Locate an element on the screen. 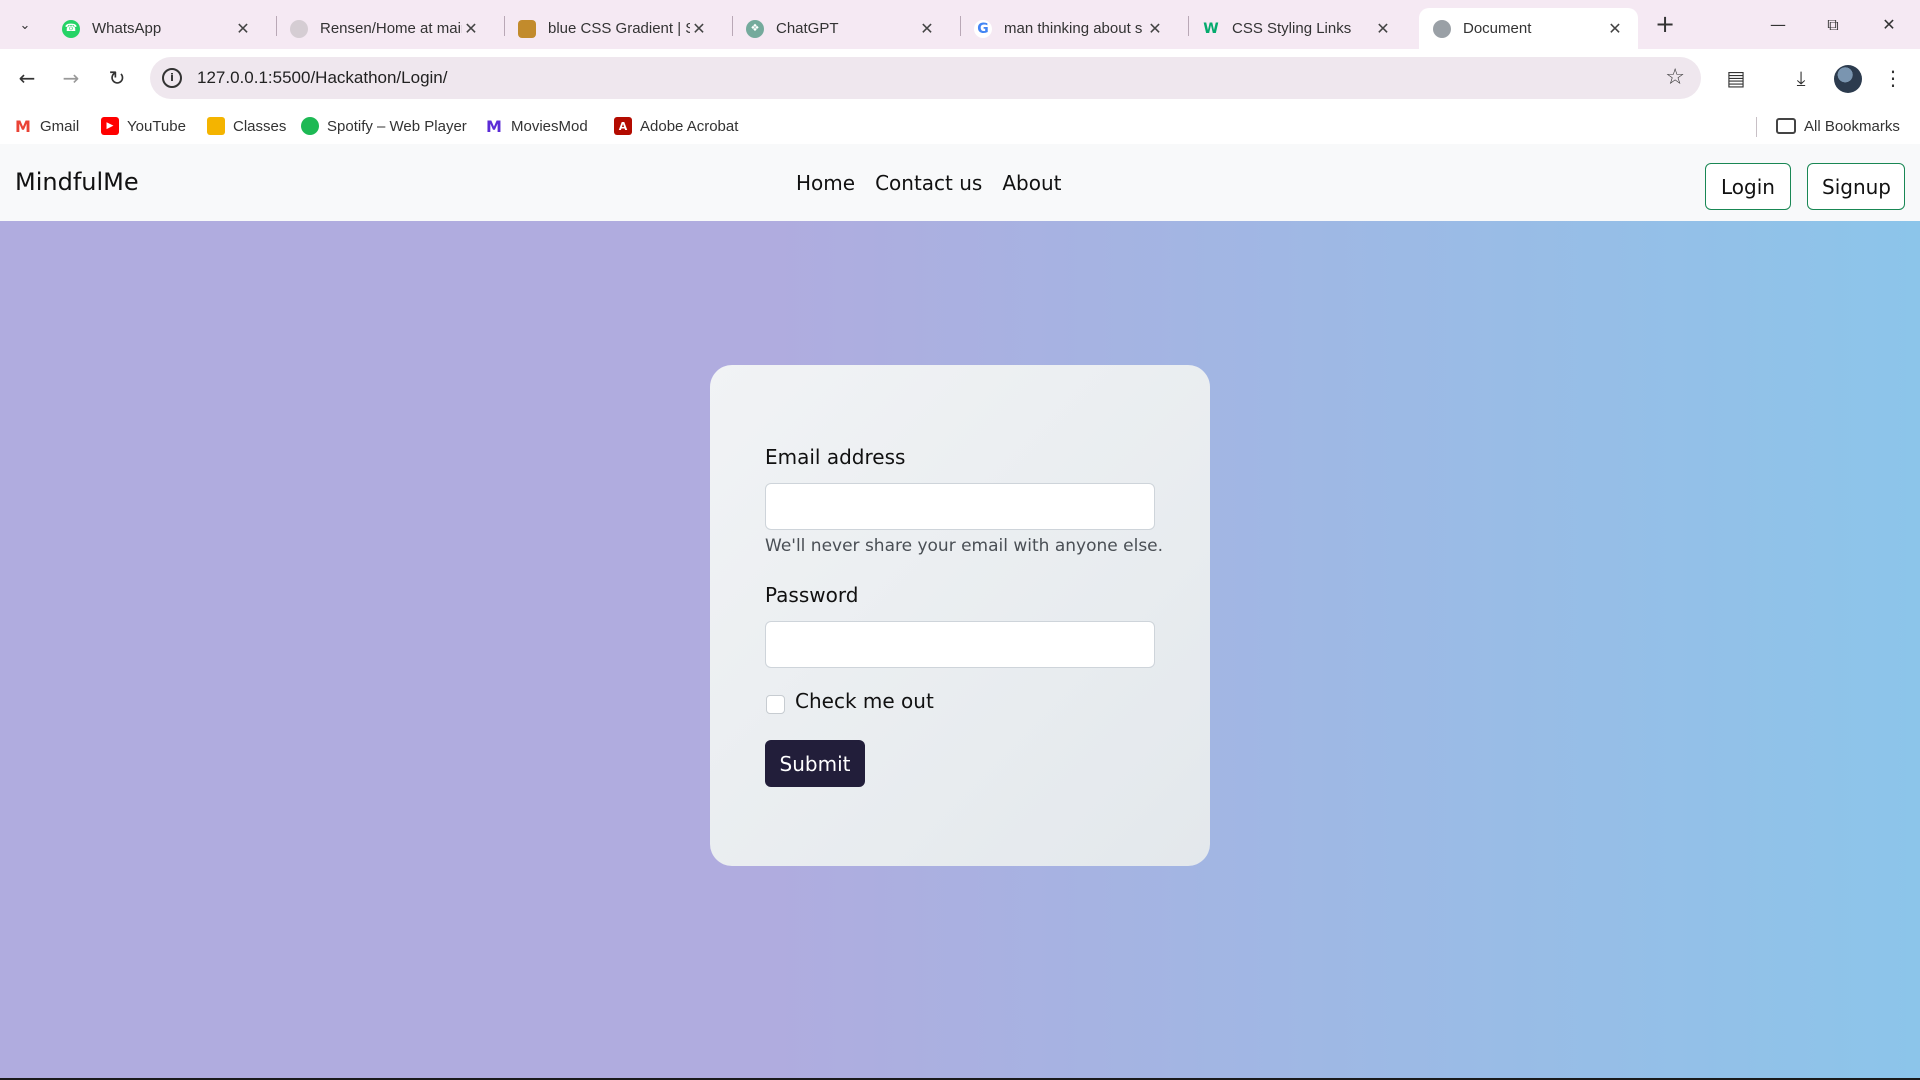  kebab-menu-icon: ⋮ is located at coordinates (1893, 78).